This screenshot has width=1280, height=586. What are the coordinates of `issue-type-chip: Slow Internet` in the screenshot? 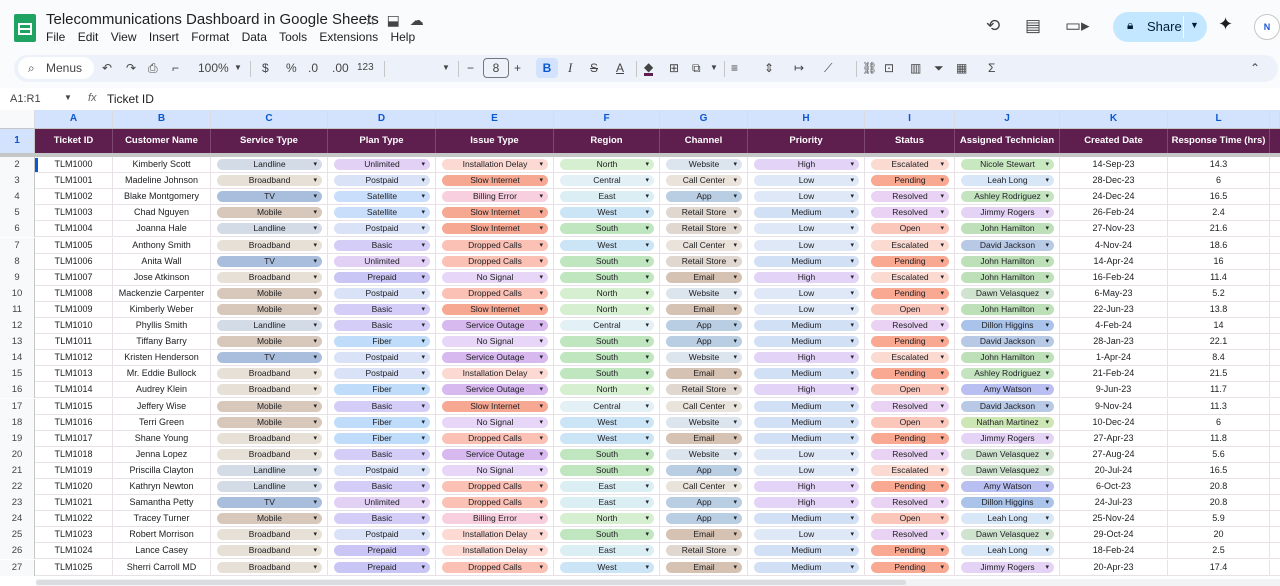 It's located at (495, 213).